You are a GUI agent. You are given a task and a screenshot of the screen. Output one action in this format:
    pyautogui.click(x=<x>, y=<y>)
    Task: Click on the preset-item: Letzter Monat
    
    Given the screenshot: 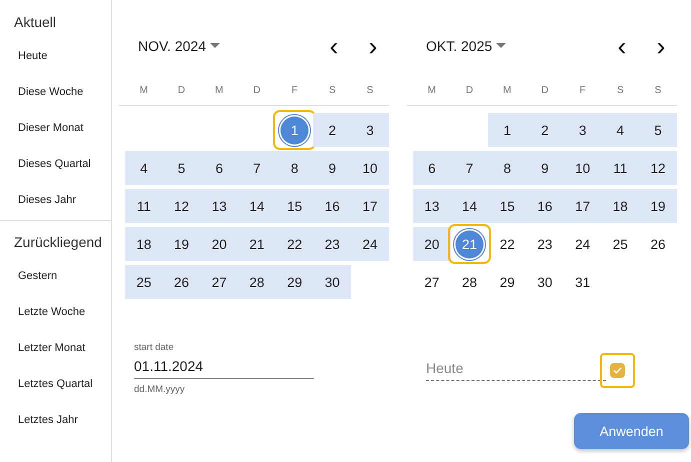 What is the action you would take?
    pyautogui.click(x=55, y=348)
    